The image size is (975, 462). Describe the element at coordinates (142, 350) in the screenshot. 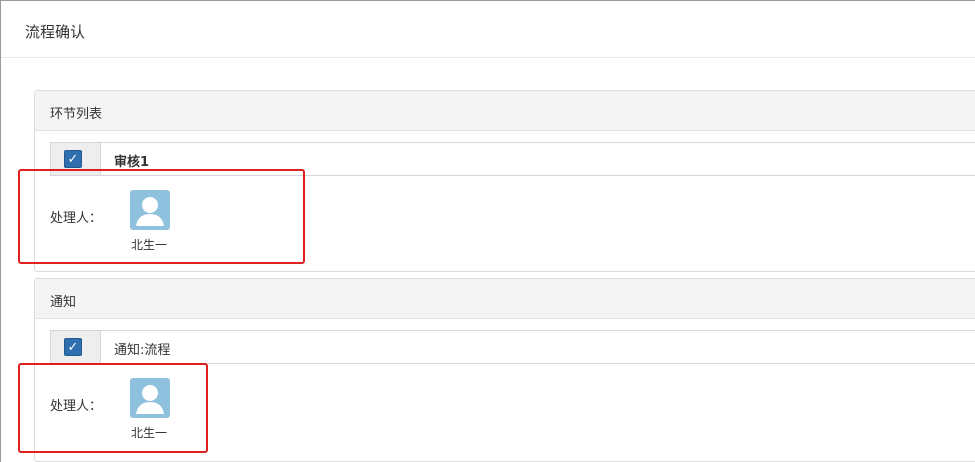

I see `notify-item-label: 通知:流程` at that location.